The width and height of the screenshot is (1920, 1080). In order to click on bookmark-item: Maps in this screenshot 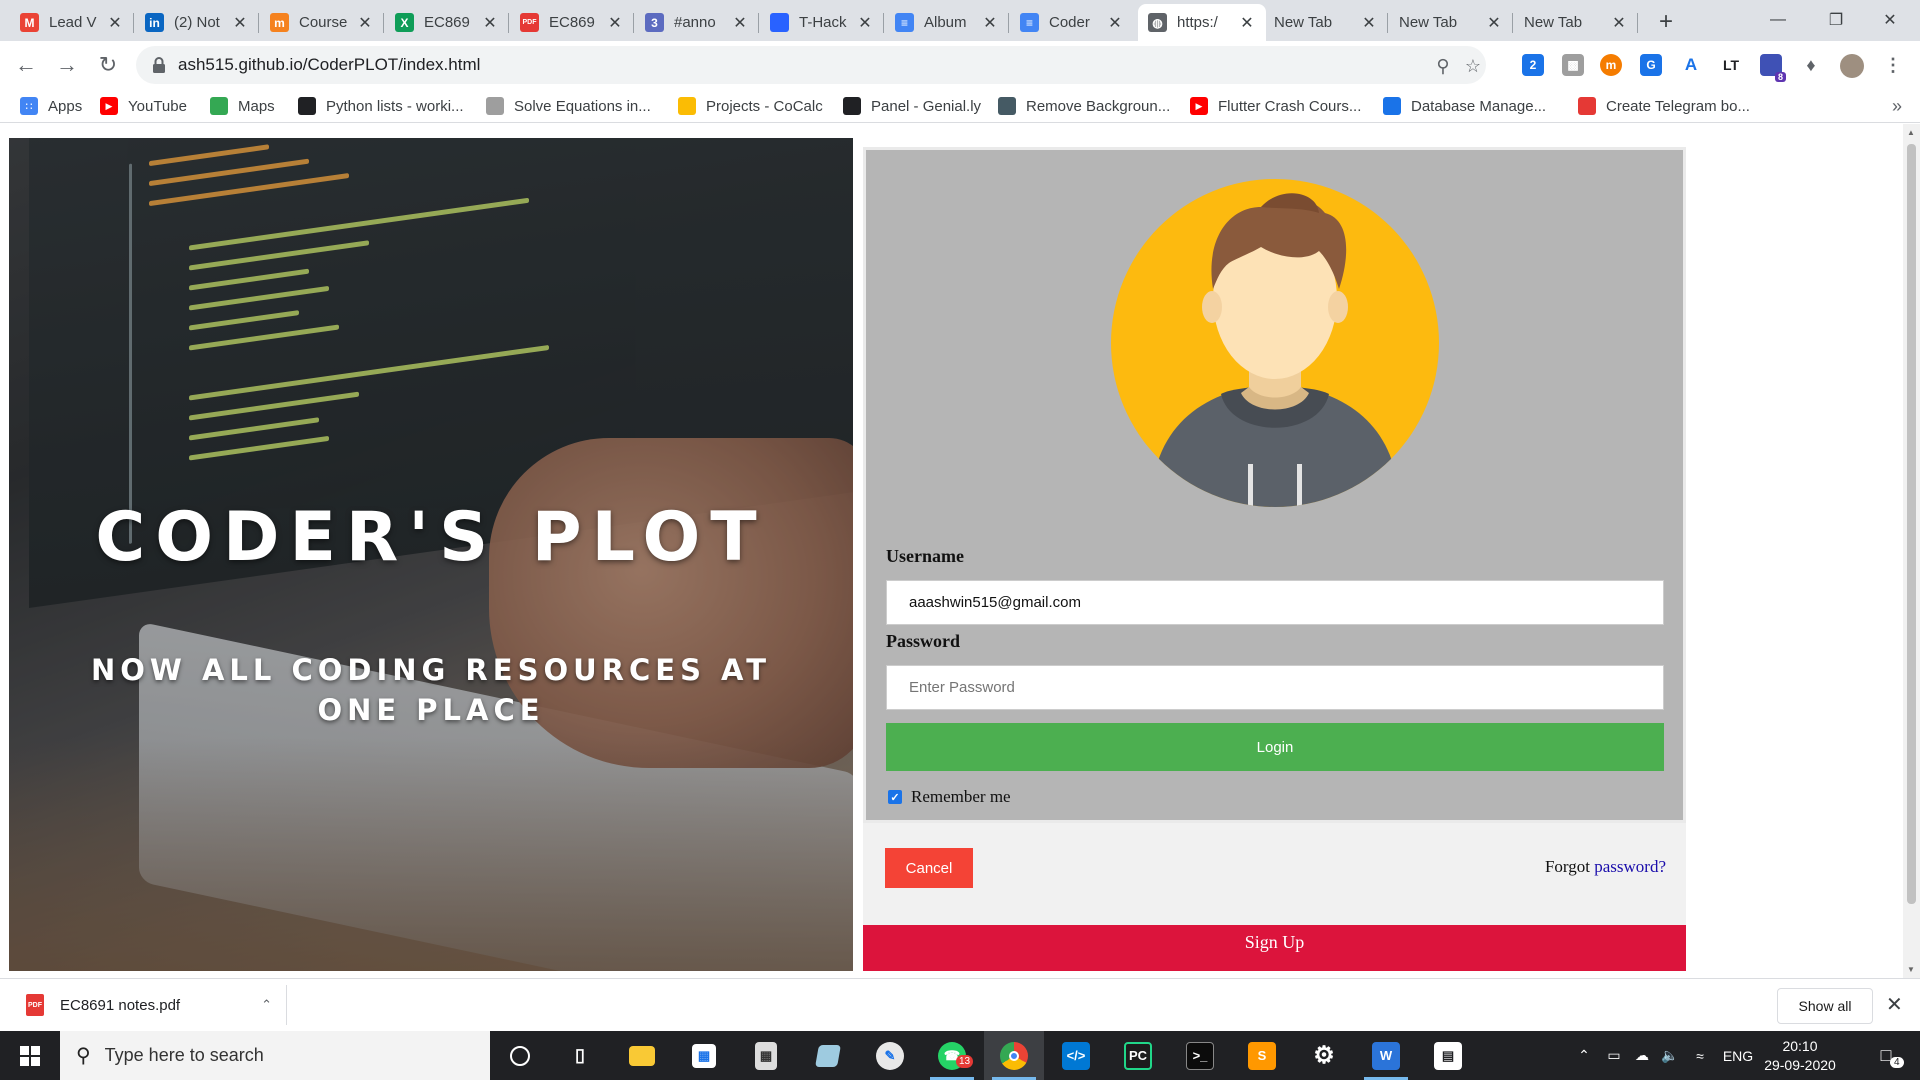, I will do `click(242, 106)`.